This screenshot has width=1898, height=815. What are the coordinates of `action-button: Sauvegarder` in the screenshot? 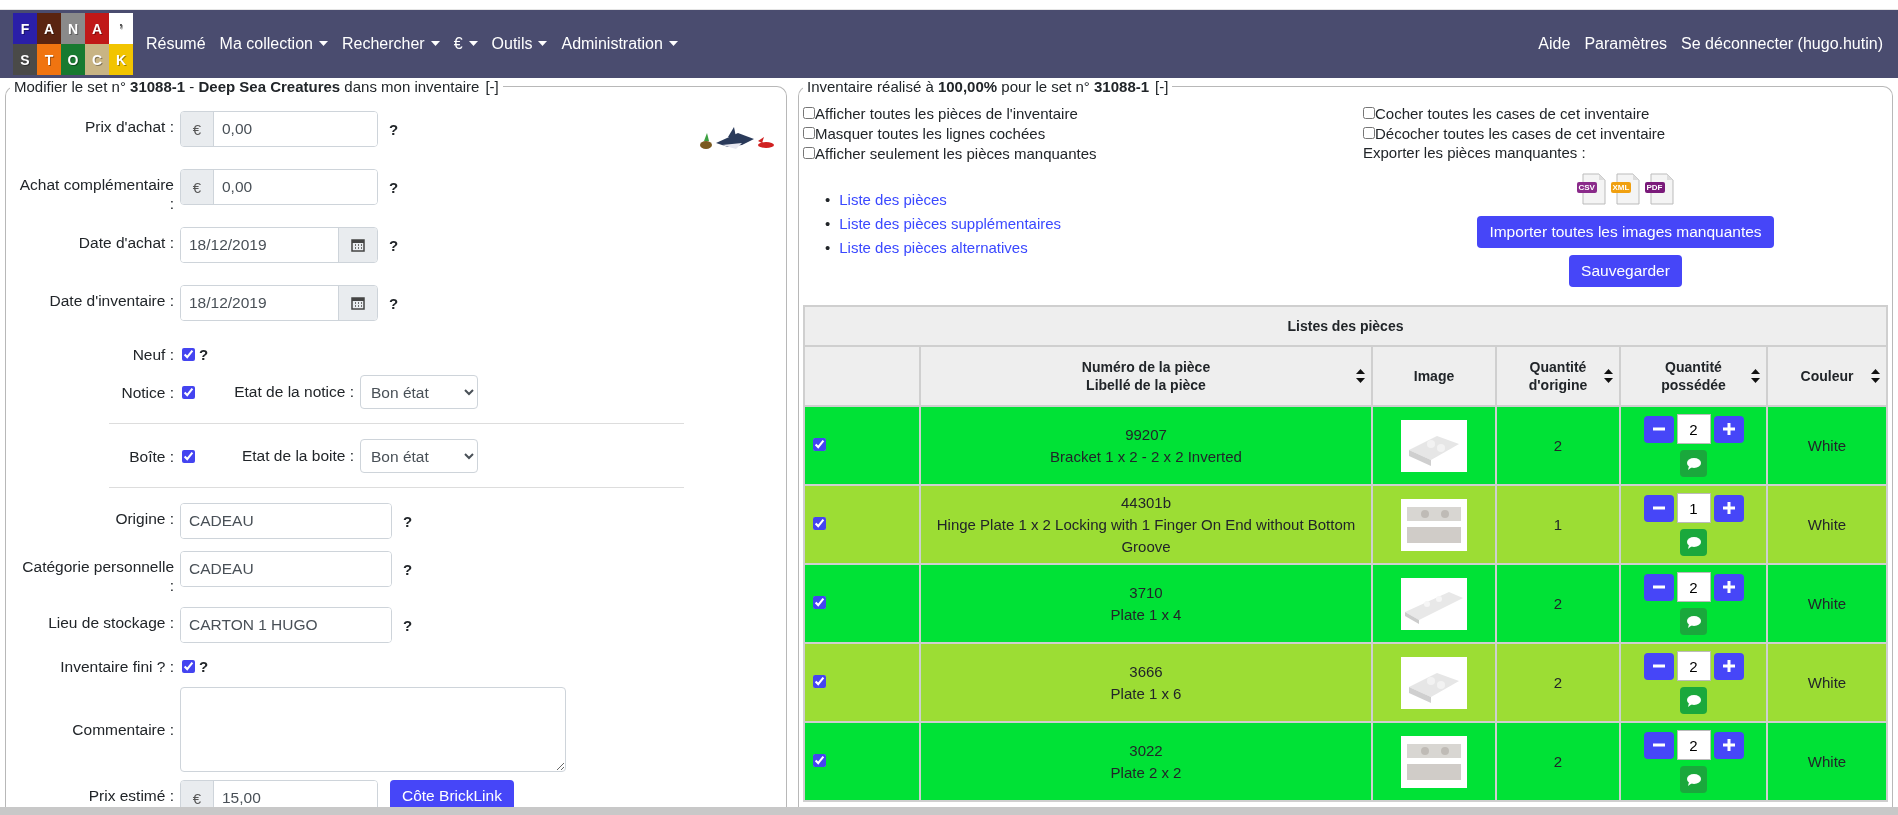 It's located at (1625, 271).